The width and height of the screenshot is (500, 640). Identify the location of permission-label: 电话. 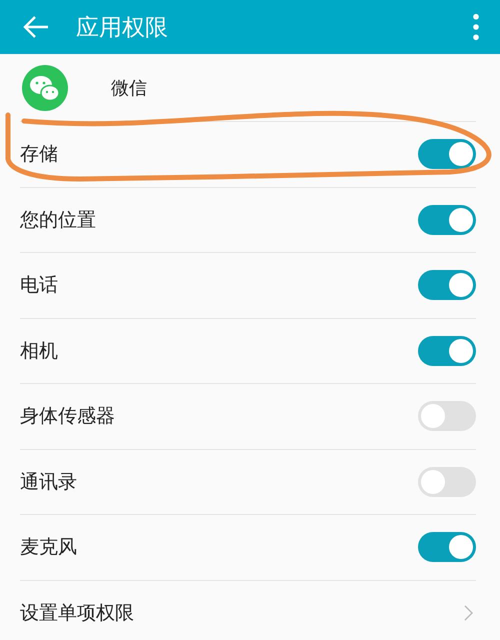
(39, 285).